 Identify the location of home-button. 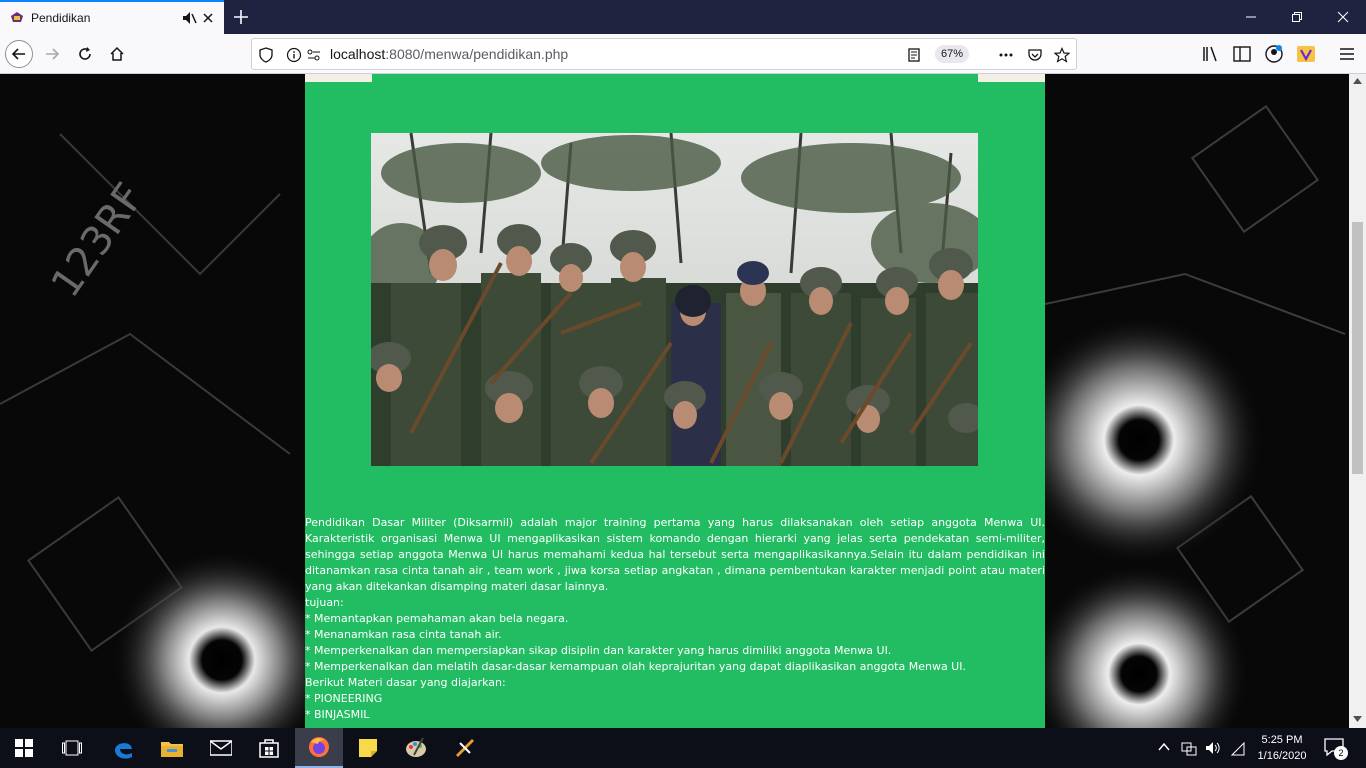
(117, 54).